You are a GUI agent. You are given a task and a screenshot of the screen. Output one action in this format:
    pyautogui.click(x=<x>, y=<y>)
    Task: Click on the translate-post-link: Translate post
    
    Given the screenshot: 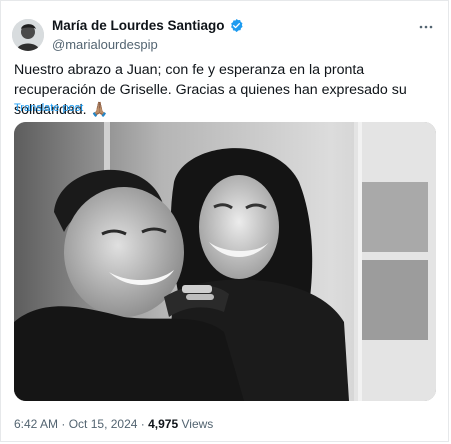 What is the action you would take?
    pyautogui.click(x=48, y=108)
    